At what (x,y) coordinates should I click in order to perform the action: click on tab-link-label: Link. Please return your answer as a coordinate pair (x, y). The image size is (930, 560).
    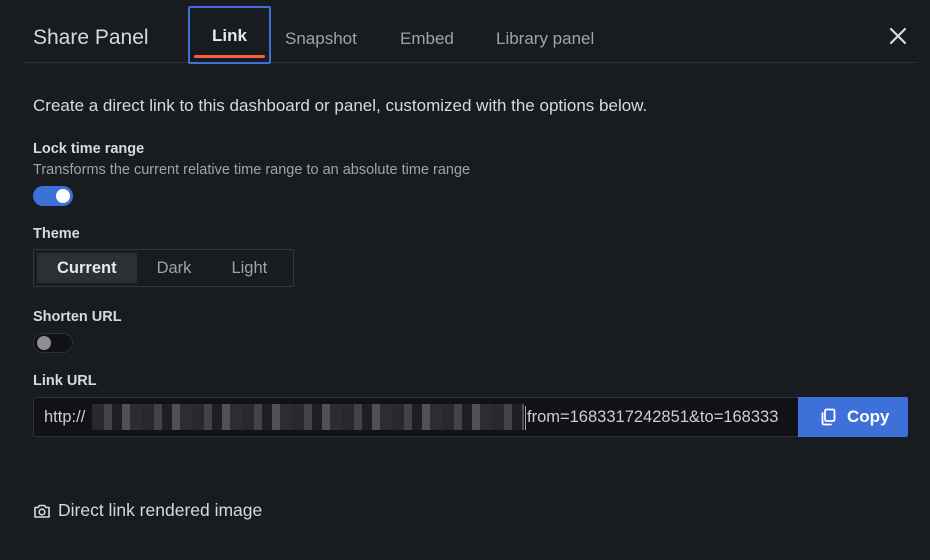
    Looking at the image, I should click on (229, 35).